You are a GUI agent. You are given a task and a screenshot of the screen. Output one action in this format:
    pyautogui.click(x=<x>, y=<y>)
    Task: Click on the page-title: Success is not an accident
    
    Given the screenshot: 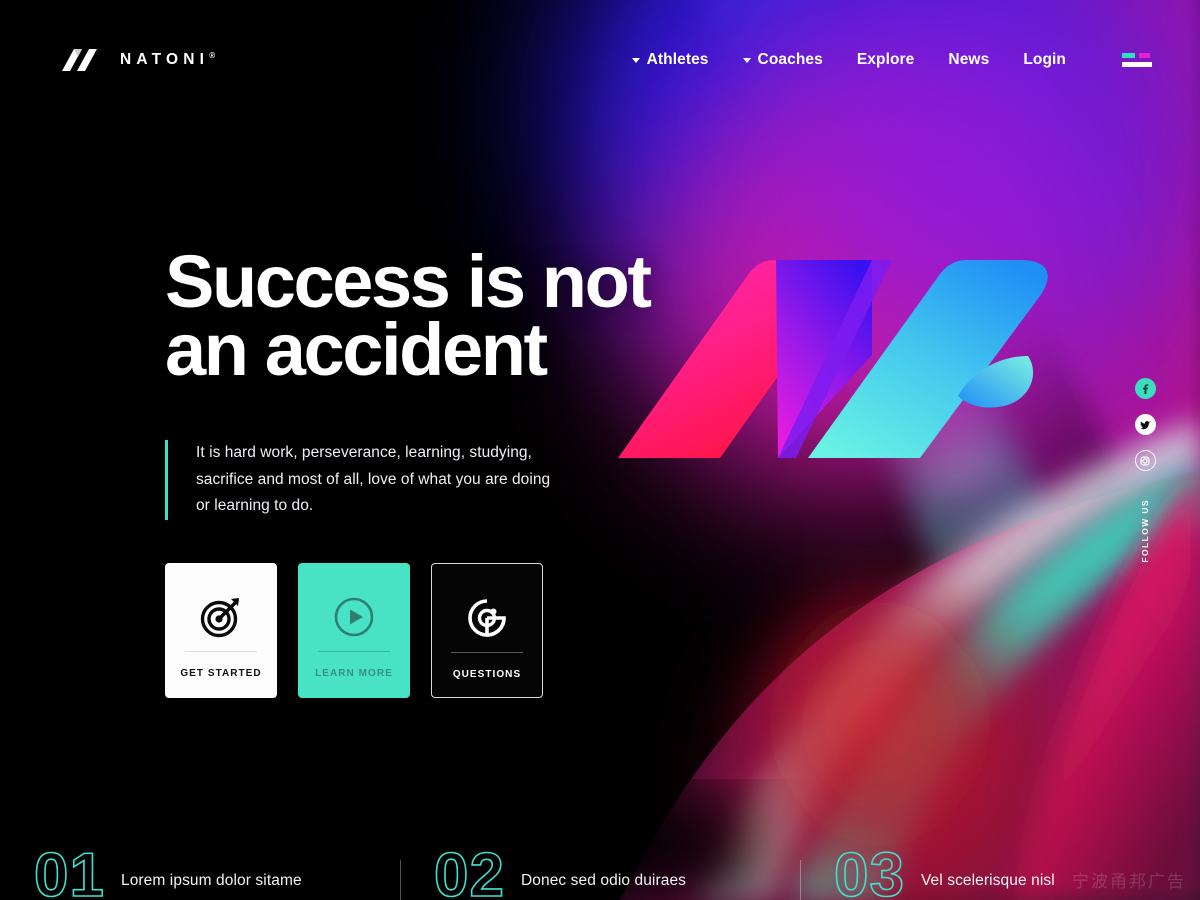 What is the action you would take?
    pyautogui.click(x=475, y=318)
    